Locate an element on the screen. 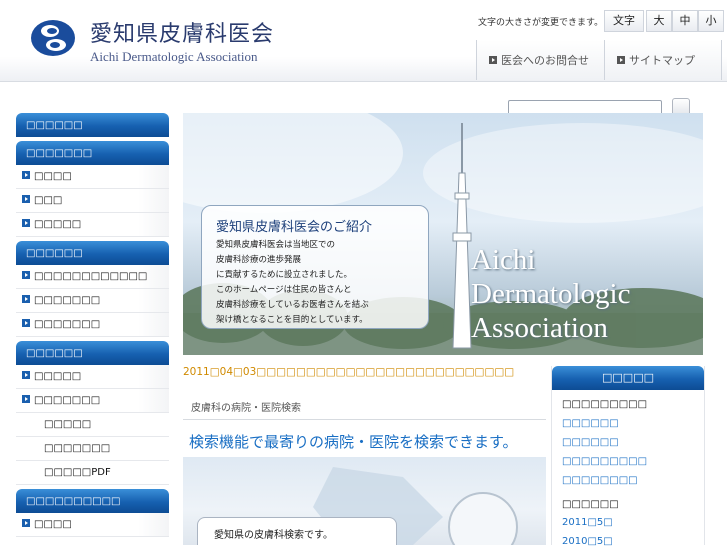 This screenshot has width=727, height=547. banner-title-line: Dermatologic is located at coordinates (551, 294).